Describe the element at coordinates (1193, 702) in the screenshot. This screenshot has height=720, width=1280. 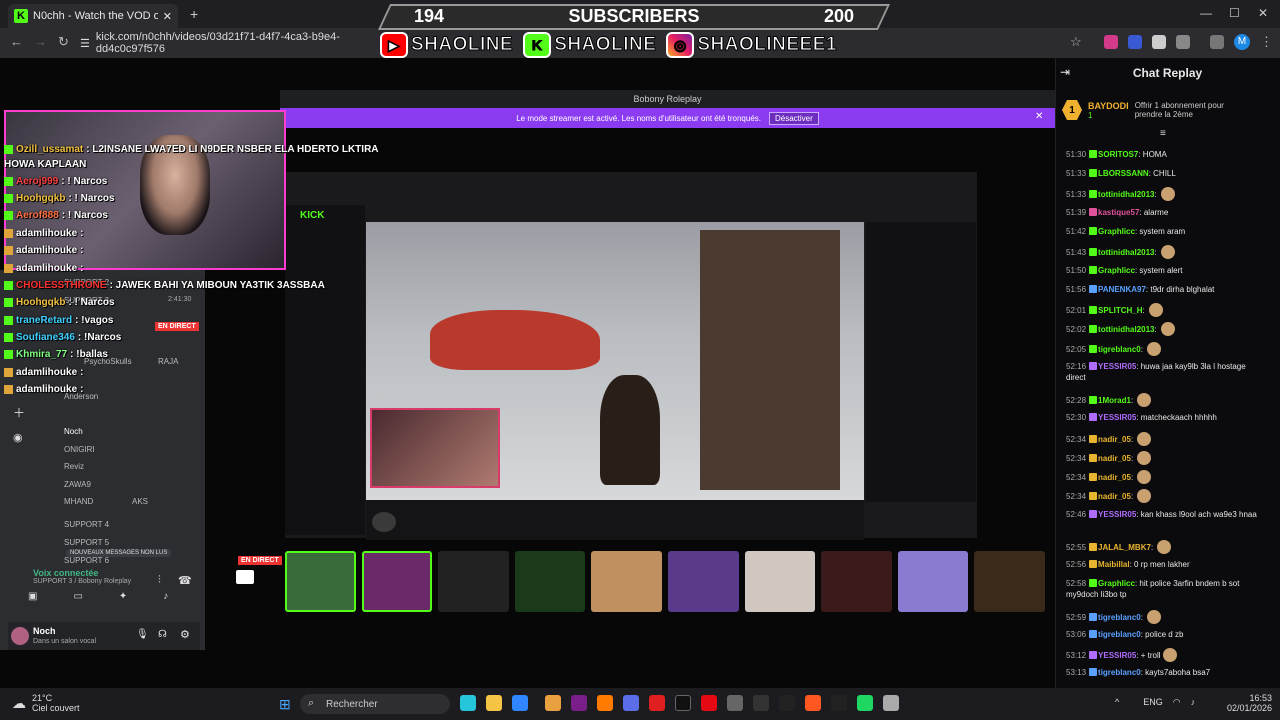
I see `volume-icon: ♪` at that location.